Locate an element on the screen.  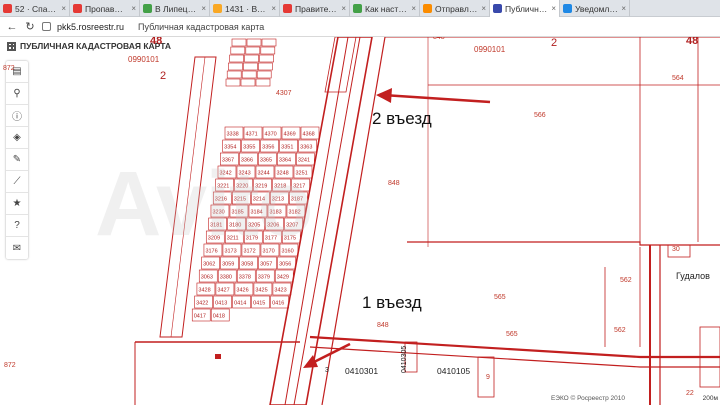
help-icon: ? is located at coordinates (17, 226).